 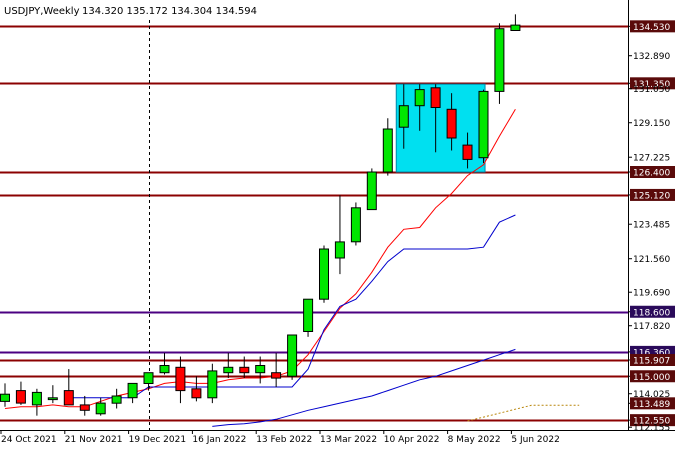 I want to click on price-label-text: 113.489, so click(x=651, y=405).